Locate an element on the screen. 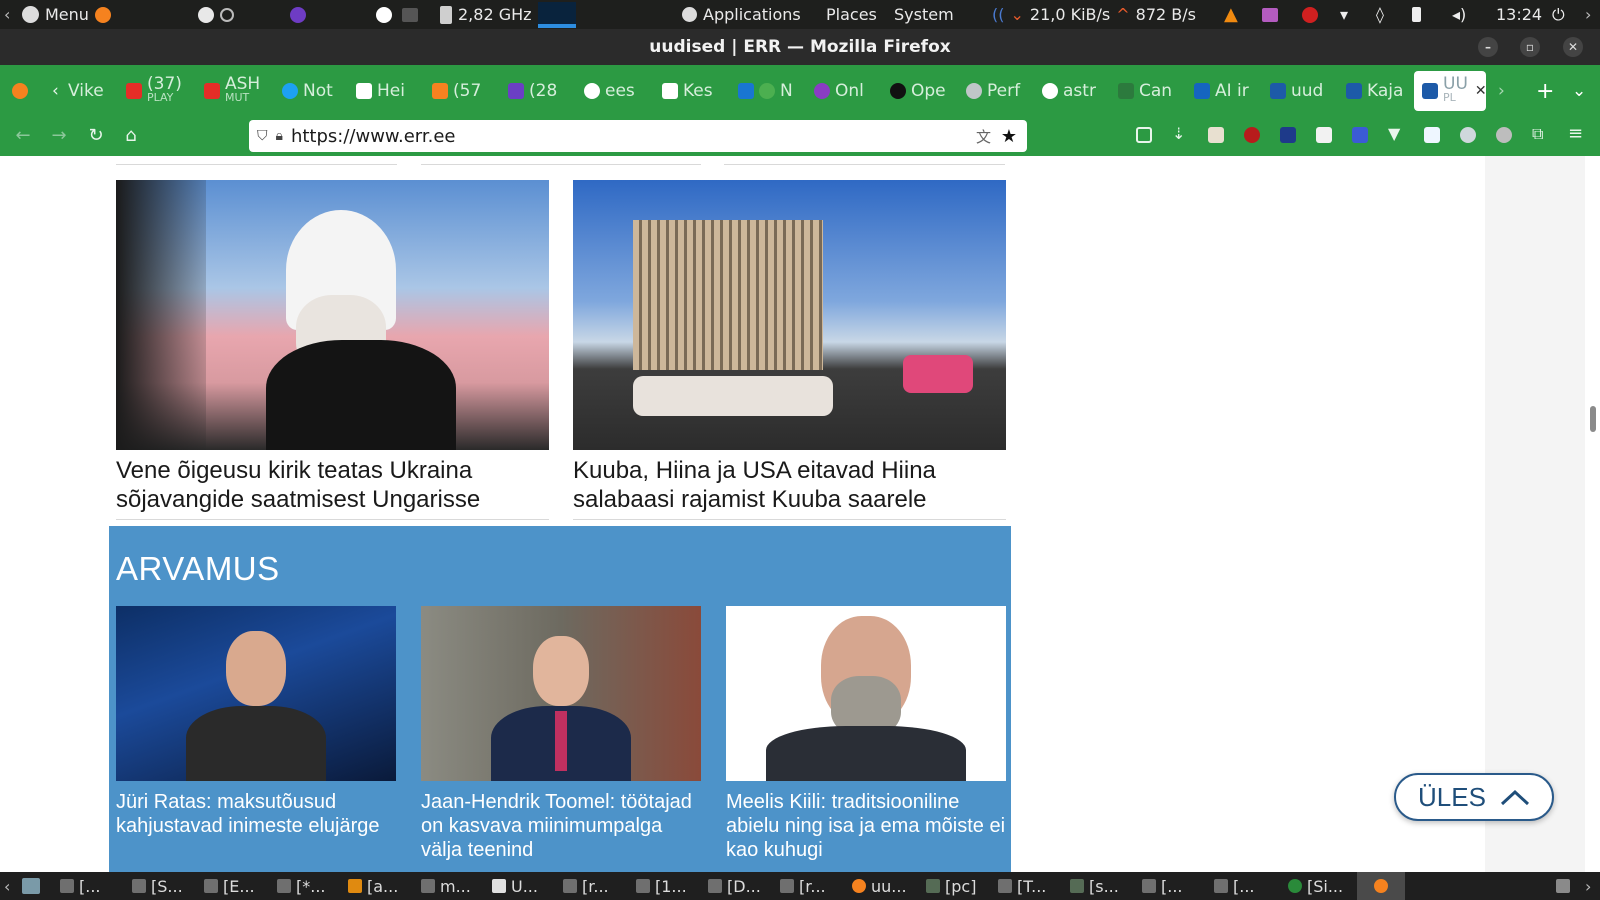 The height and width of the screenshot is (900, 1600). tab-item: Kes is located at coordinates (690, 91).